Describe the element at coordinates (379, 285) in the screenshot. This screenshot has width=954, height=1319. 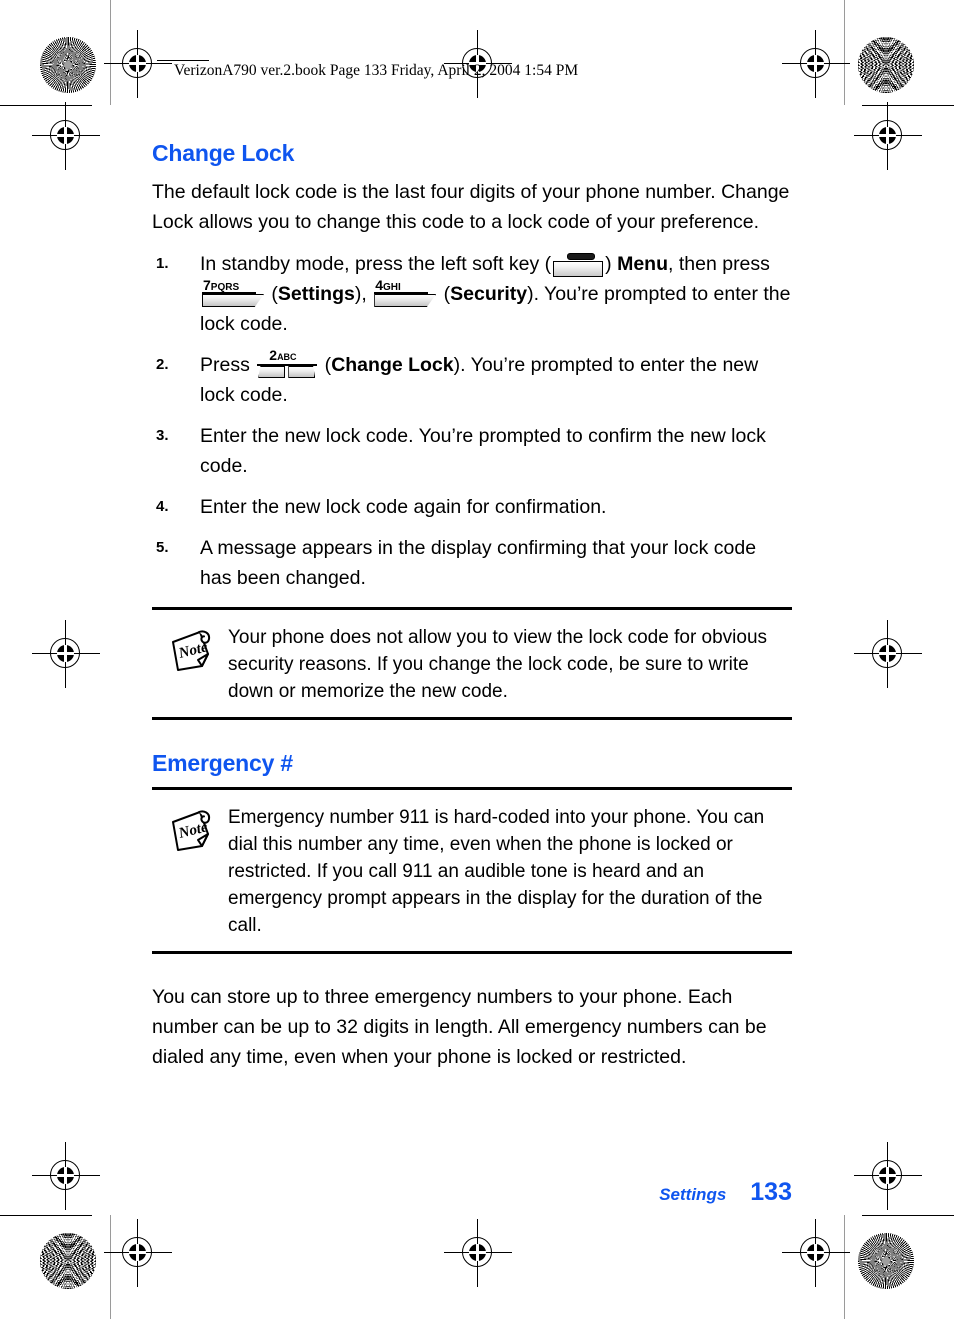
I see `key-4-digit: 4` at that location.